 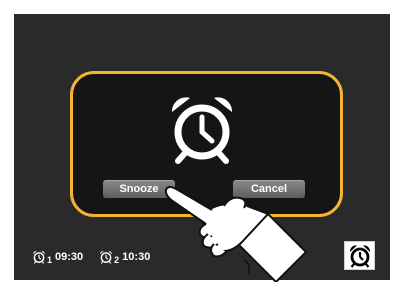 I want to click on alarm-2-index: 2, so click(x=117, y=260).